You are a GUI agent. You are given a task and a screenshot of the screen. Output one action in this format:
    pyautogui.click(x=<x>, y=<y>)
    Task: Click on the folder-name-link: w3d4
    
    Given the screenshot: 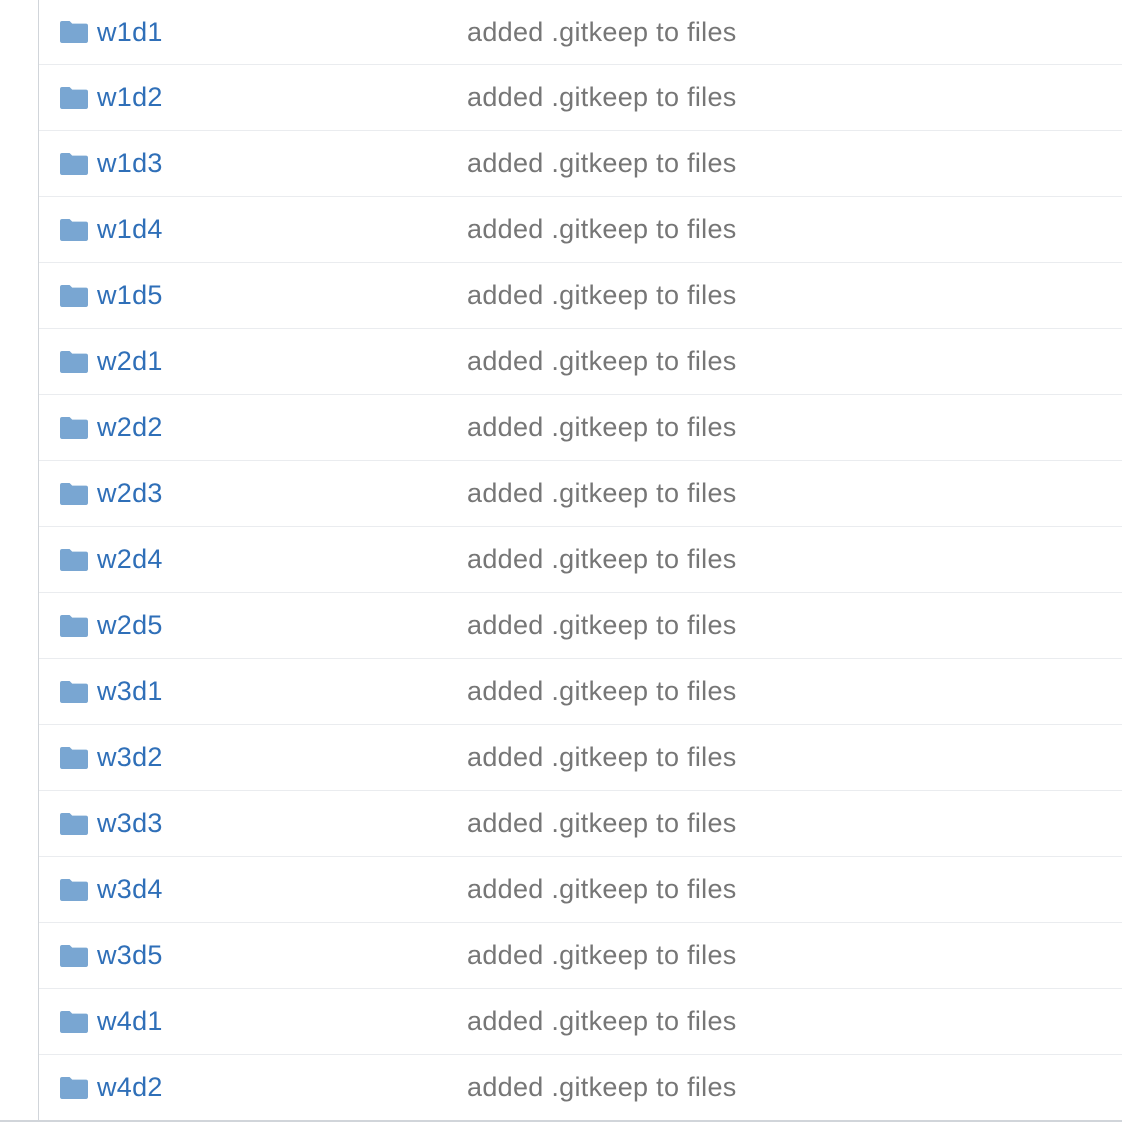 What is the action you would take?
    pyautogui.click(x=130, y=889)
    